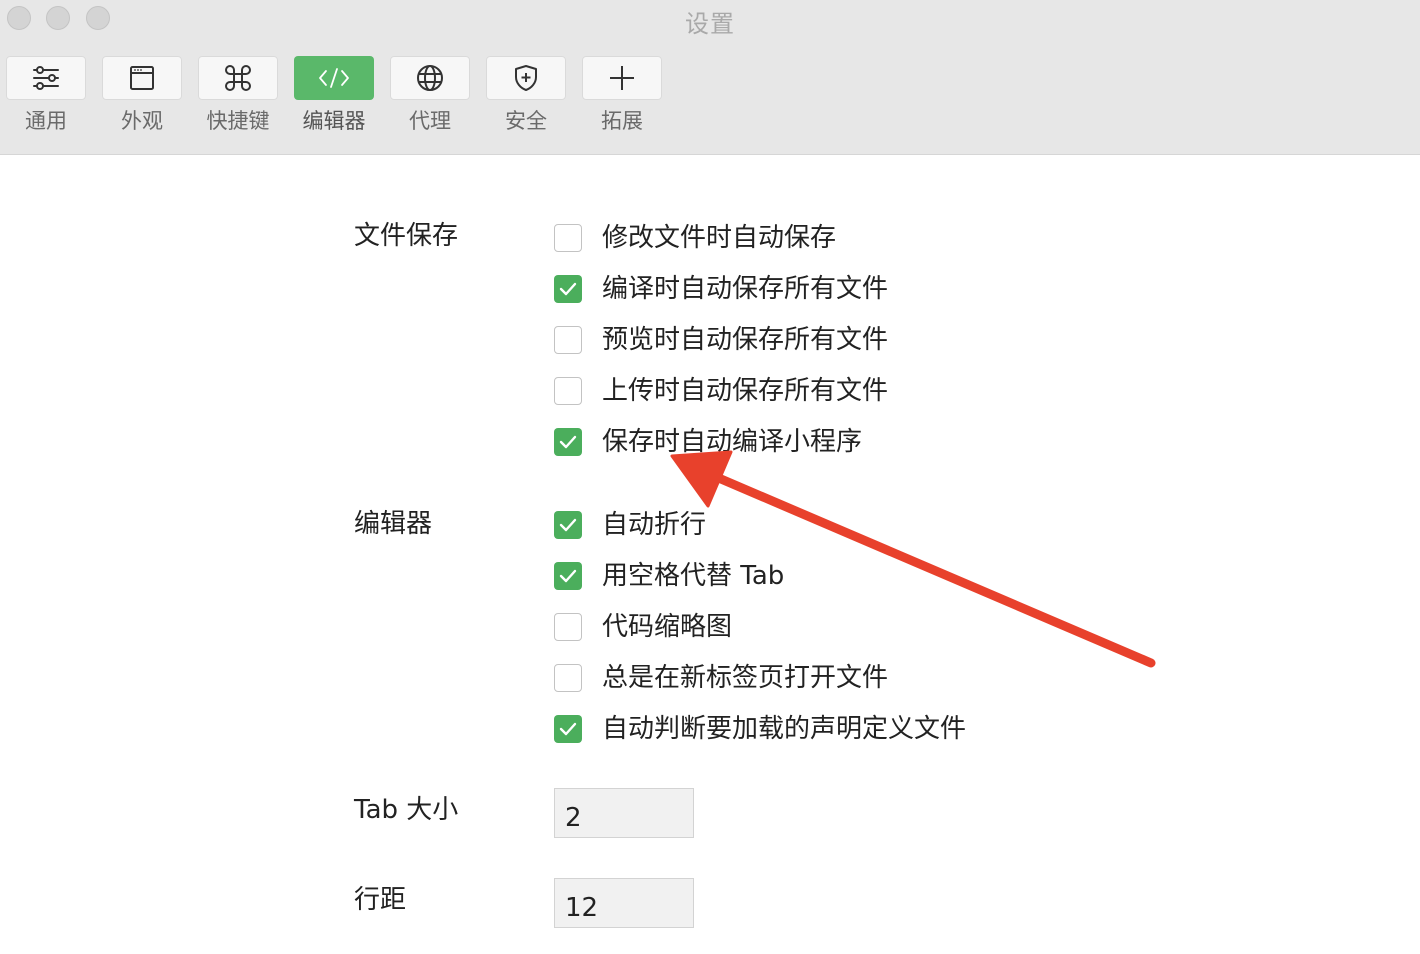 The image size is (1420, 954). Describe the element at coordinates (745, 391) in the screenshot. I see `option-label: 上传时自动保存所有文件` at that location.